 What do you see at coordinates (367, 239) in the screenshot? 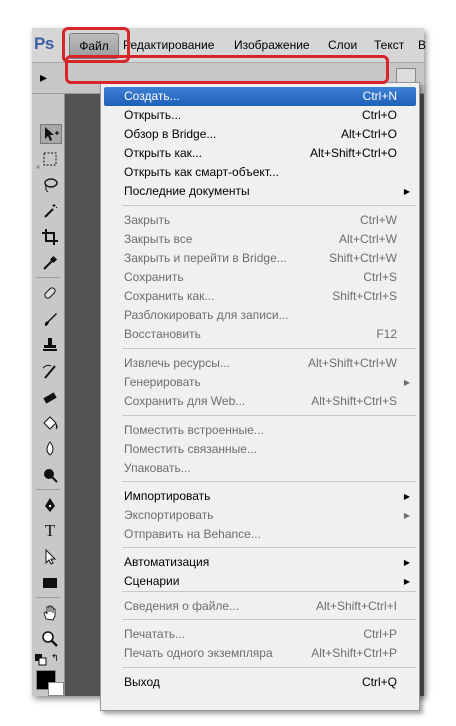
I see `menu-item-shortcut: Alt+Ctrl+W` at bounding box center [367, 239].